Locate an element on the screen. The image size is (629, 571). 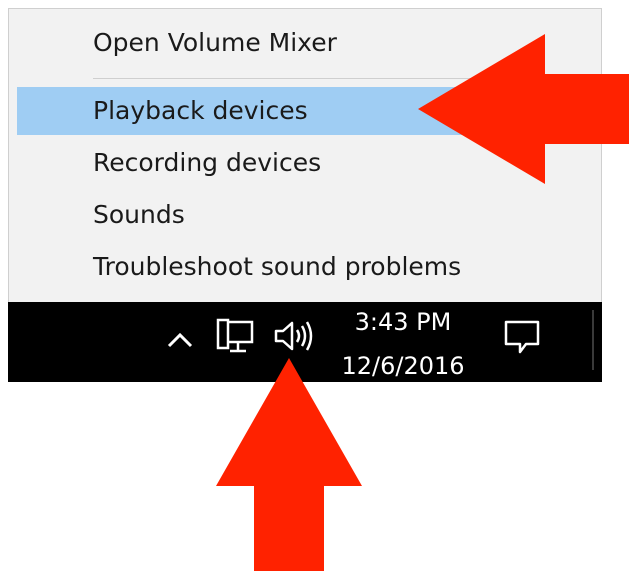
menu-item-sounds: Sounds is located at coordinates (305, 215).